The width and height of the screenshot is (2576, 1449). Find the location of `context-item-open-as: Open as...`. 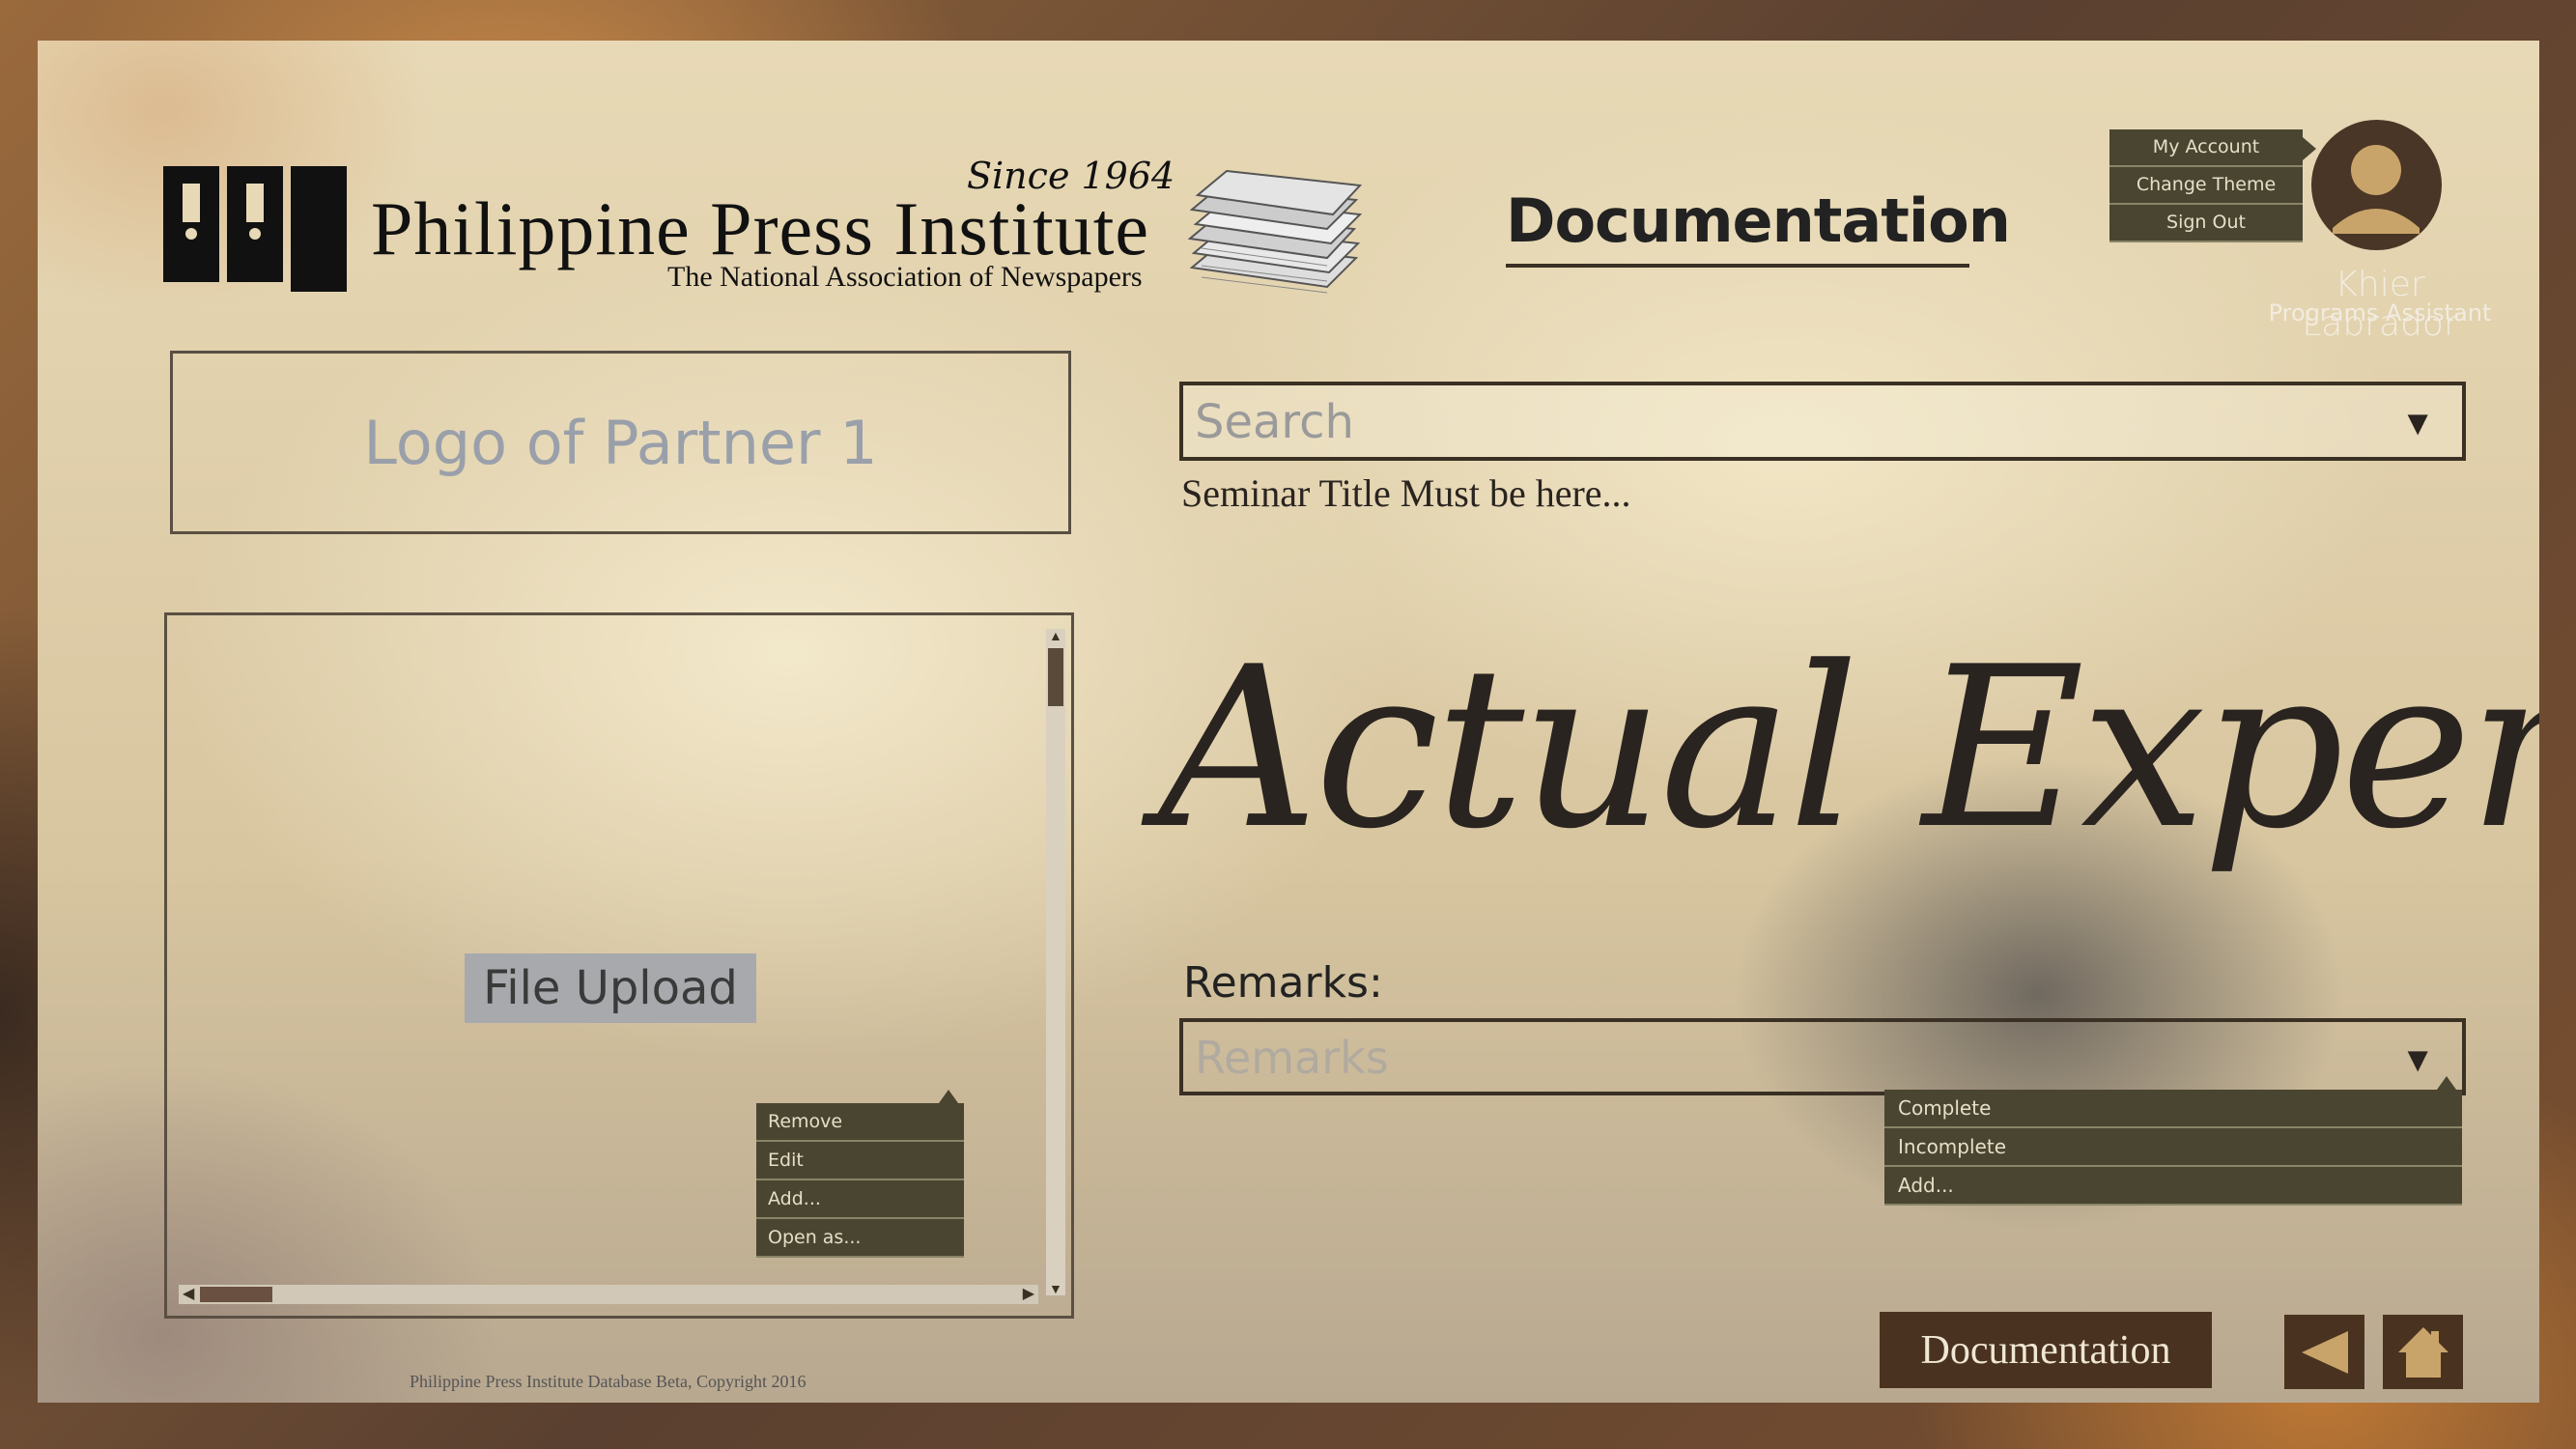

context-item-open-as: Open as... is located at coordinates (860, 1238).